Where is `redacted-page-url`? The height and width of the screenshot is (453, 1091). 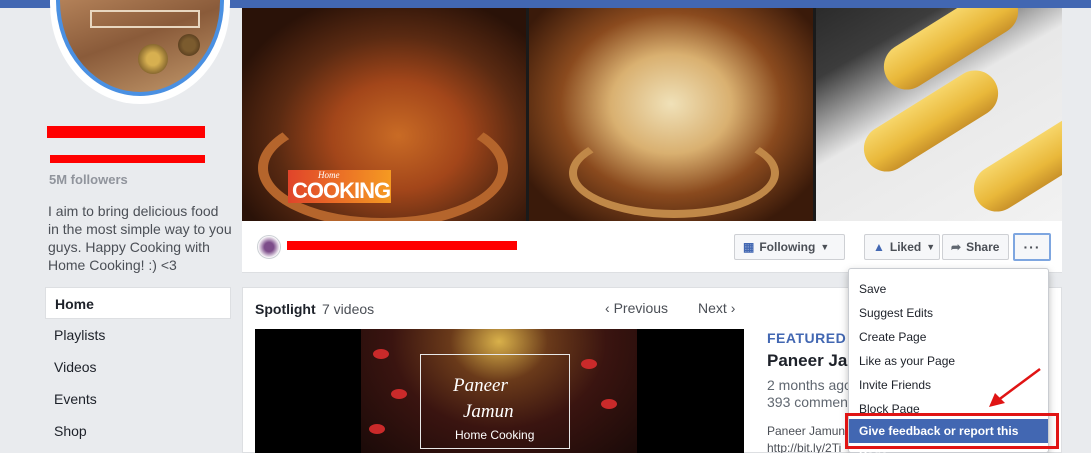 redacted-page-url is located at coordinates (402, 245).